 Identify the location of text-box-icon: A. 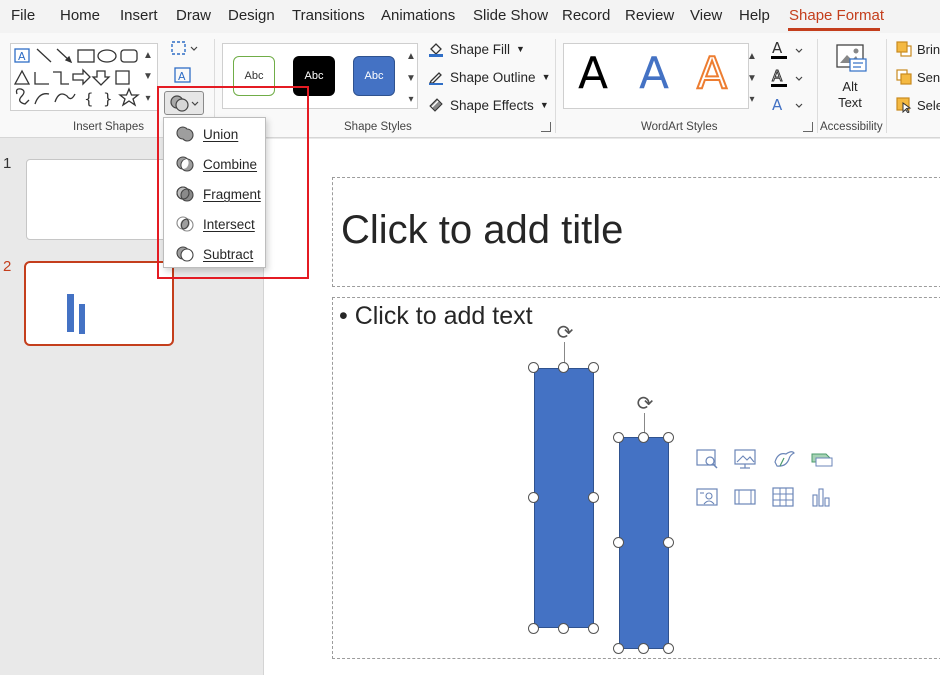
(182, 75).